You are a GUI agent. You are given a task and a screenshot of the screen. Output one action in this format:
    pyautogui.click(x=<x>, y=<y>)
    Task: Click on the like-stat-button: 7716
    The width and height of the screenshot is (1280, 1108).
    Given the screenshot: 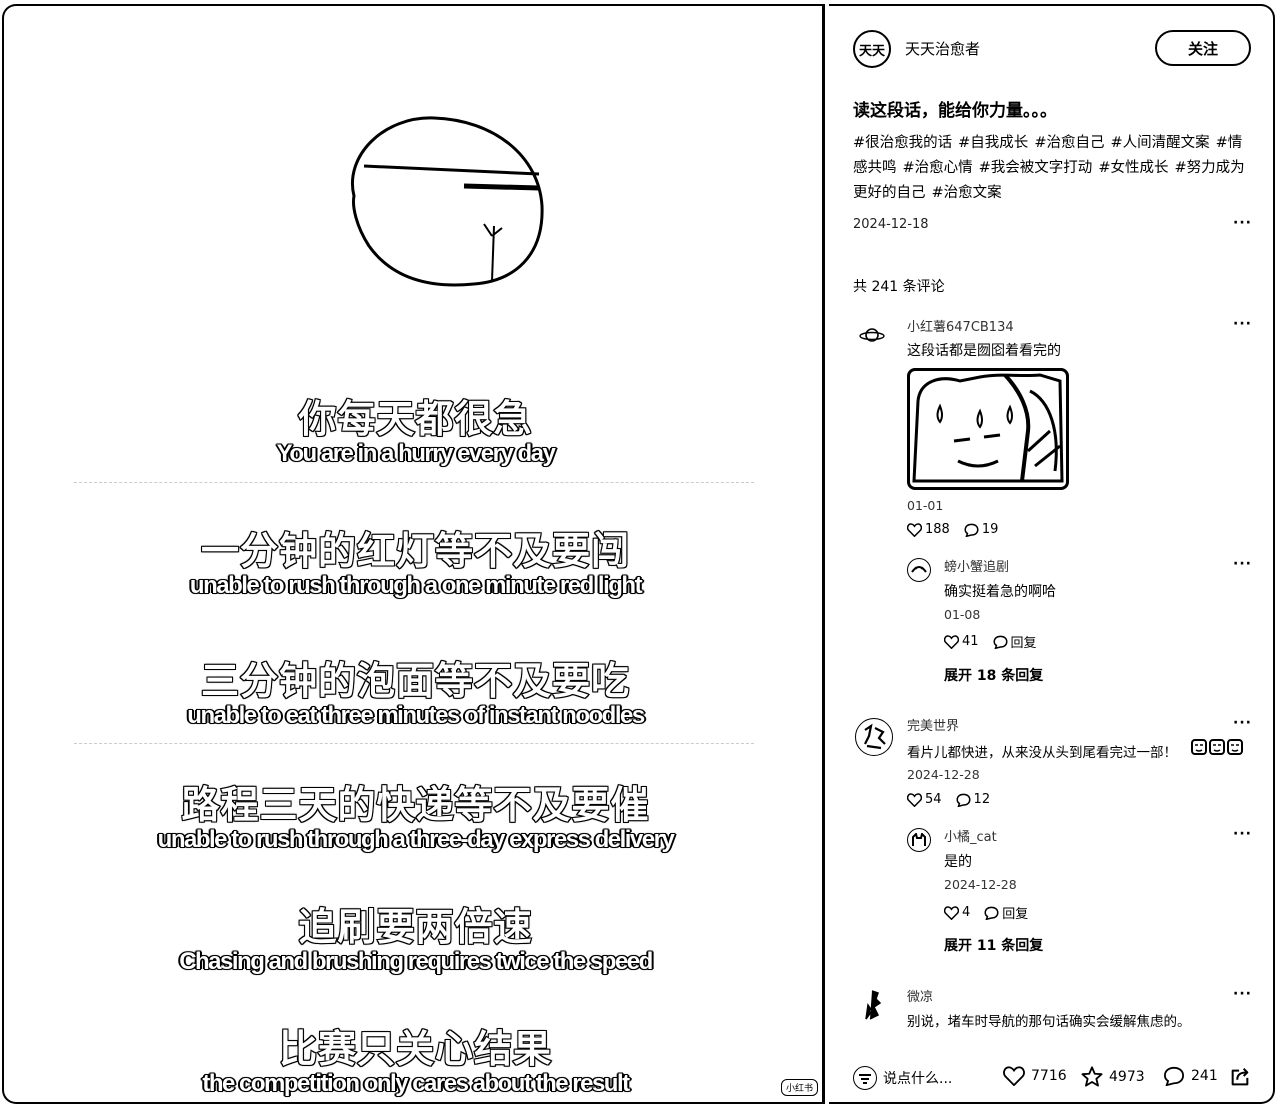 What is the action you would take?
    pyautogui.click(x=1035, y=1076)
    